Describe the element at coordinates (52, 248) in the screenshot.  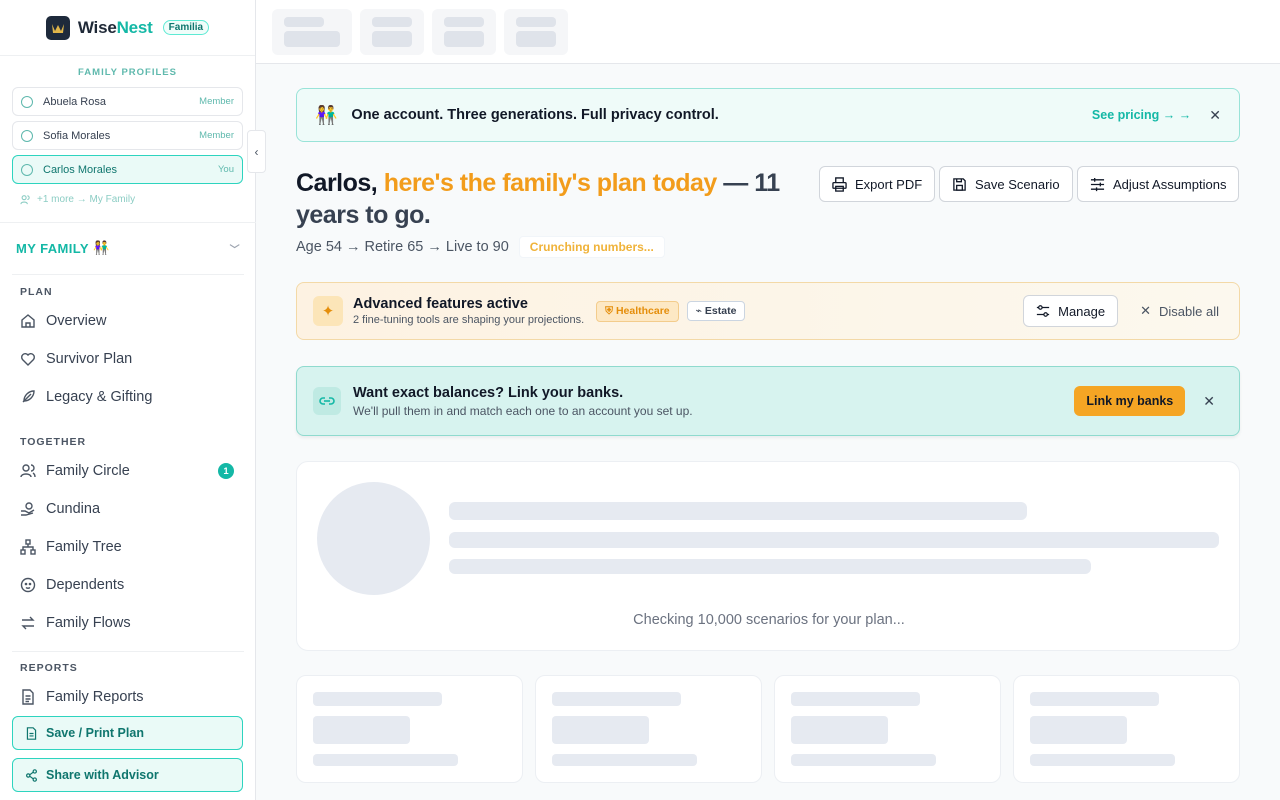
I see `my-family-label: MY FAMILY` at that location.